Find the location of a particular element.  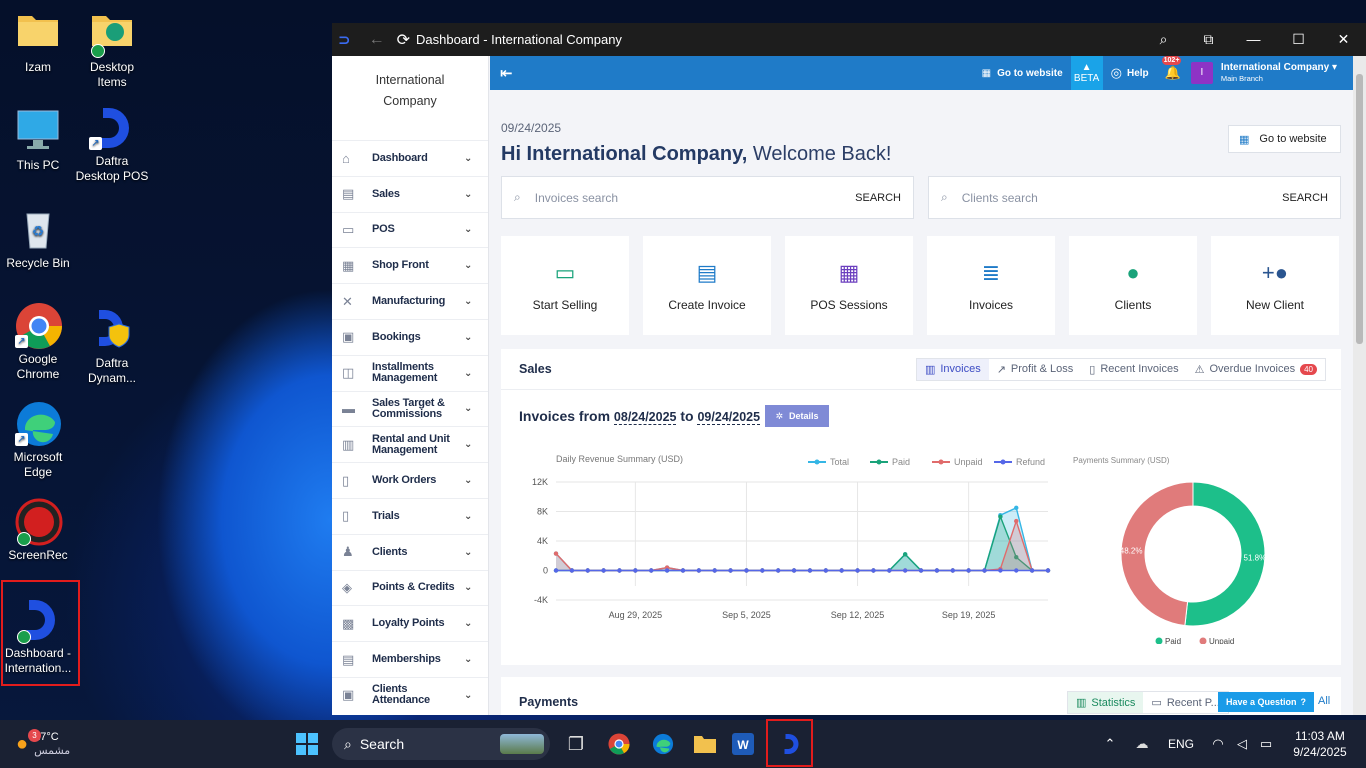

store-icon: ▦ is located at coordinates (348, 265).